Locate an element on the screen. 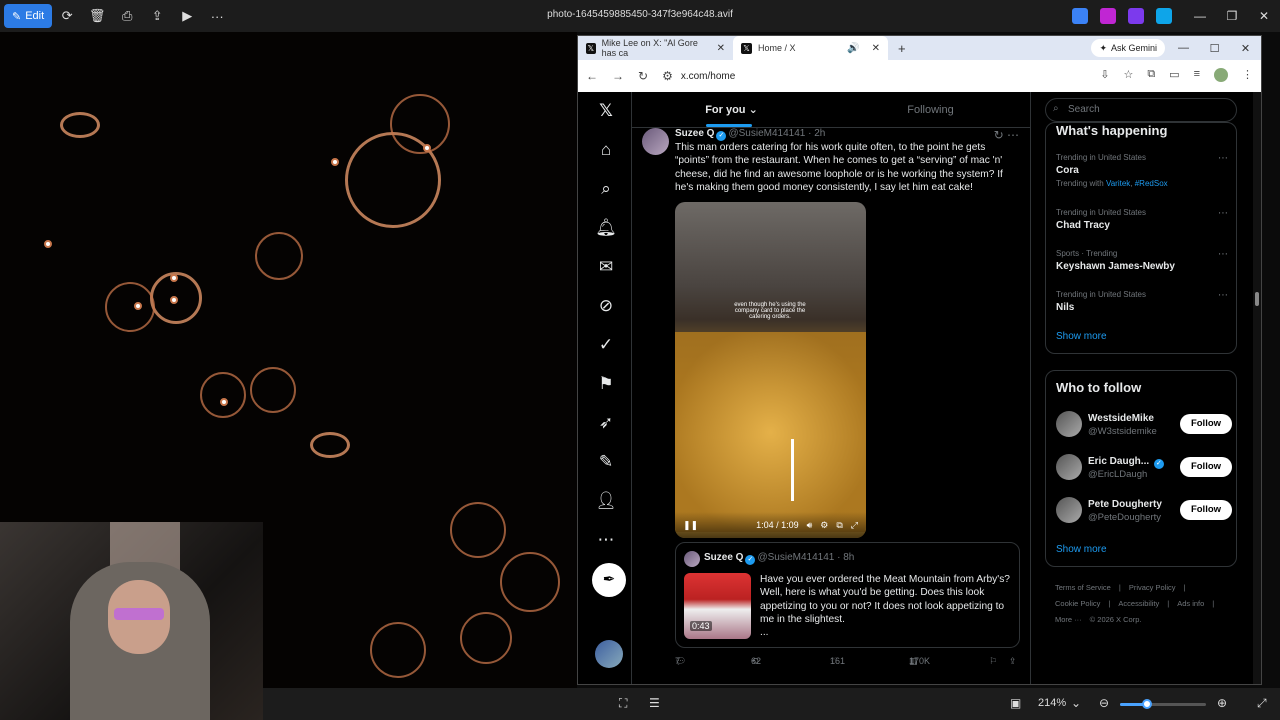  pip-icon: ⧉ is located at coordinates (839, 525).